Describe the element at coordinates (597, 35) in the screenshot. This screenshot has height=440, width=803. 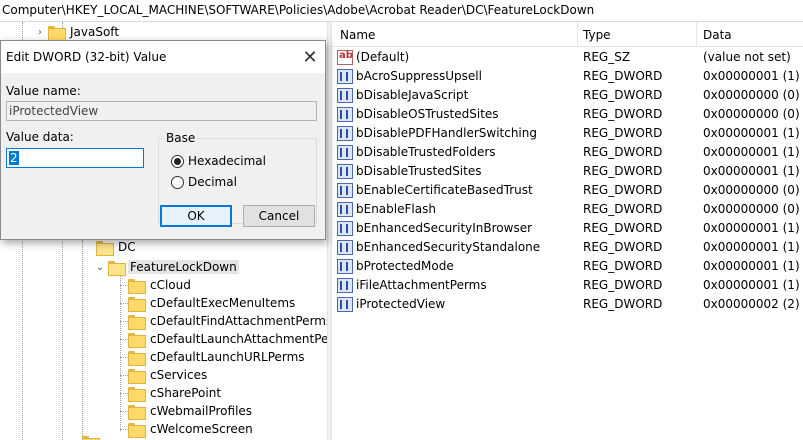
I see `column-header-type: Type` at that location.